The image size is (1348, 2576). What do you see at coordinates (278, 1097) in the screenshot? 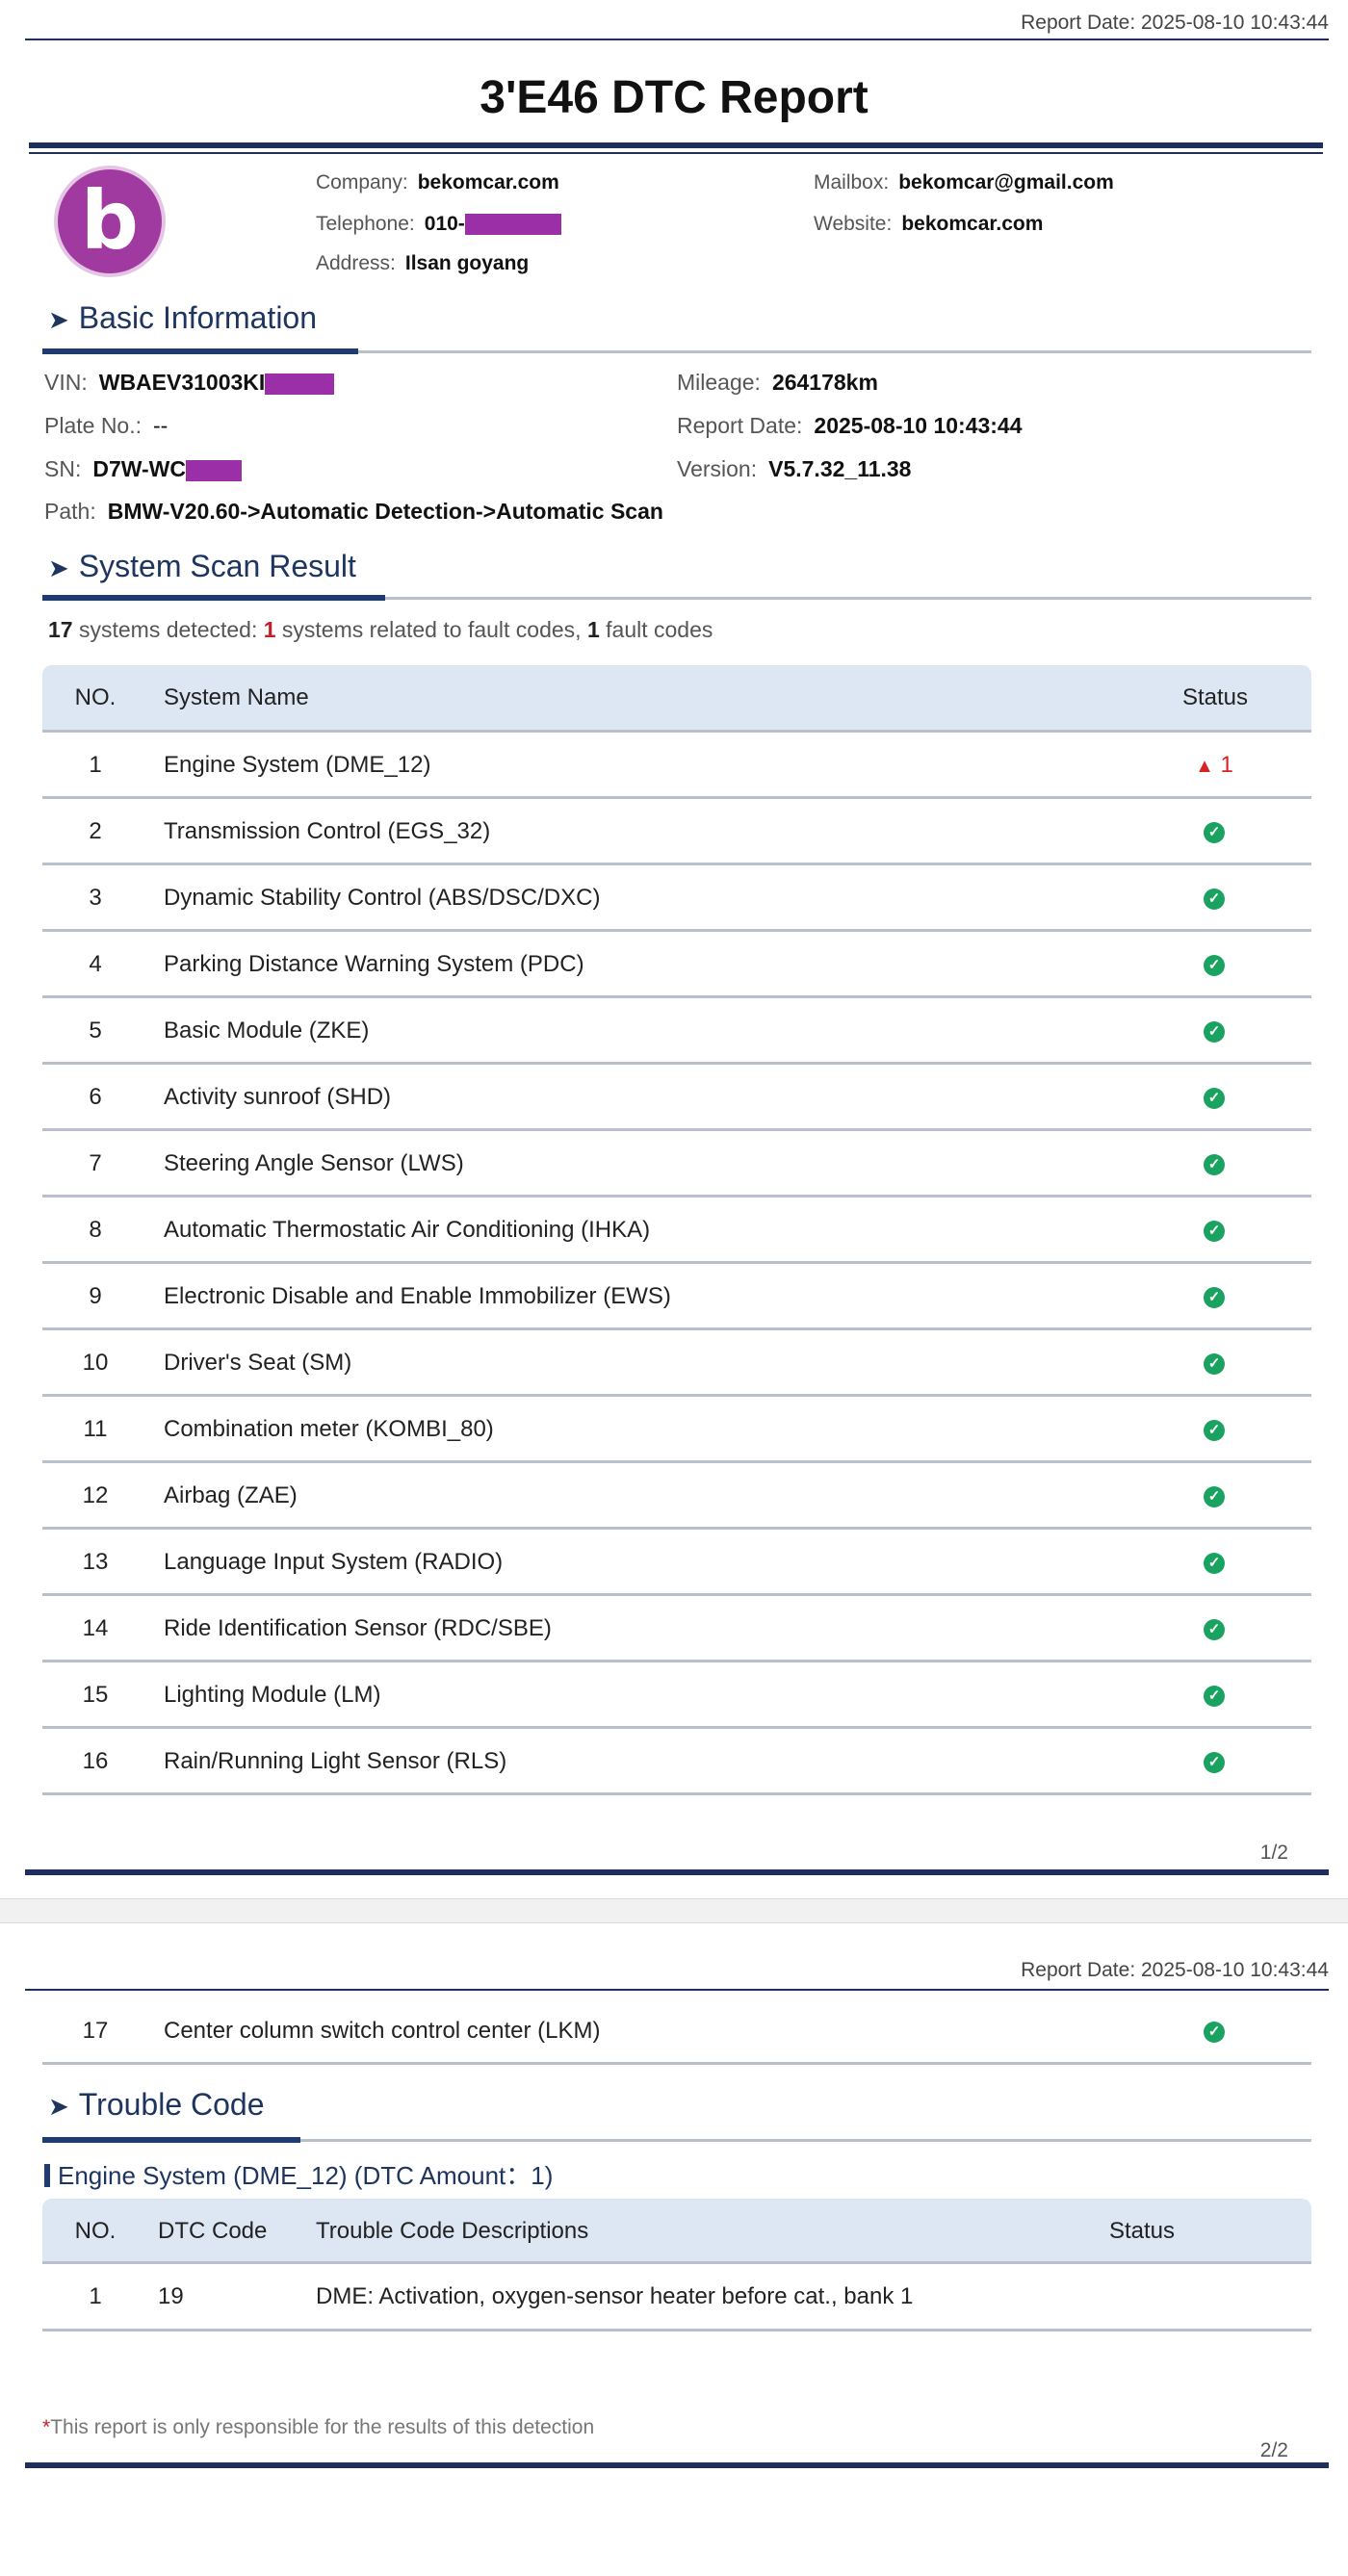
I see `system-name: Activity sunroof (SHD)` at bounding box center [278, 1097].